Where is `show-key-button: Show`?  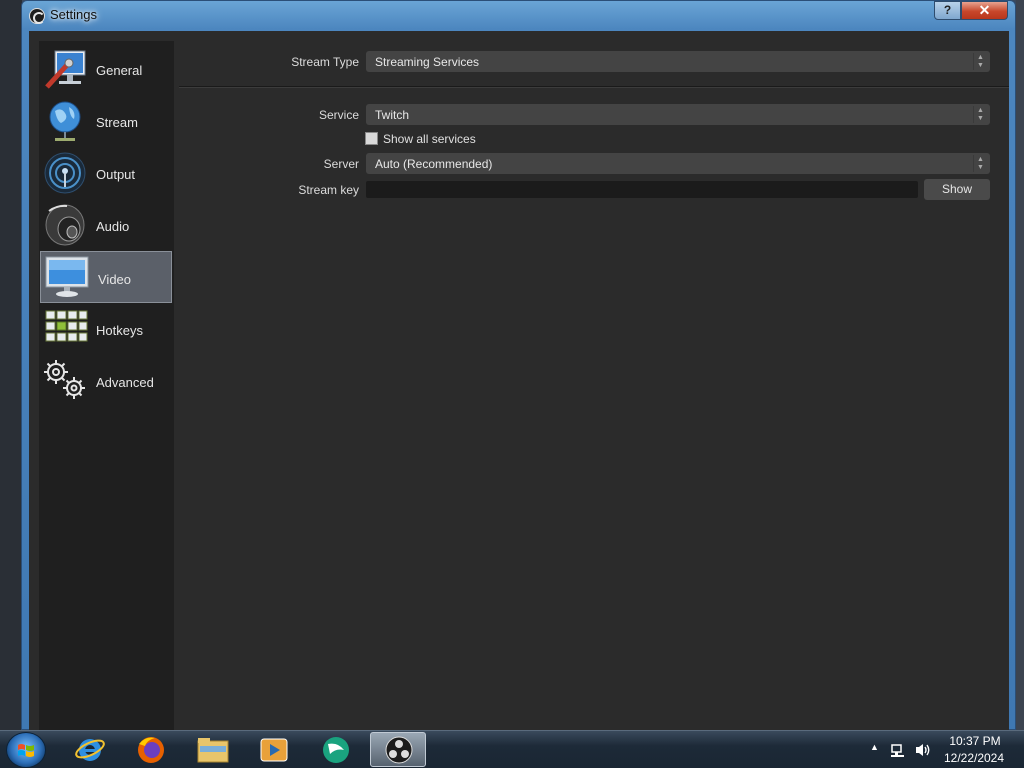 show-key-button: Show is located at coordinates (957, 189).